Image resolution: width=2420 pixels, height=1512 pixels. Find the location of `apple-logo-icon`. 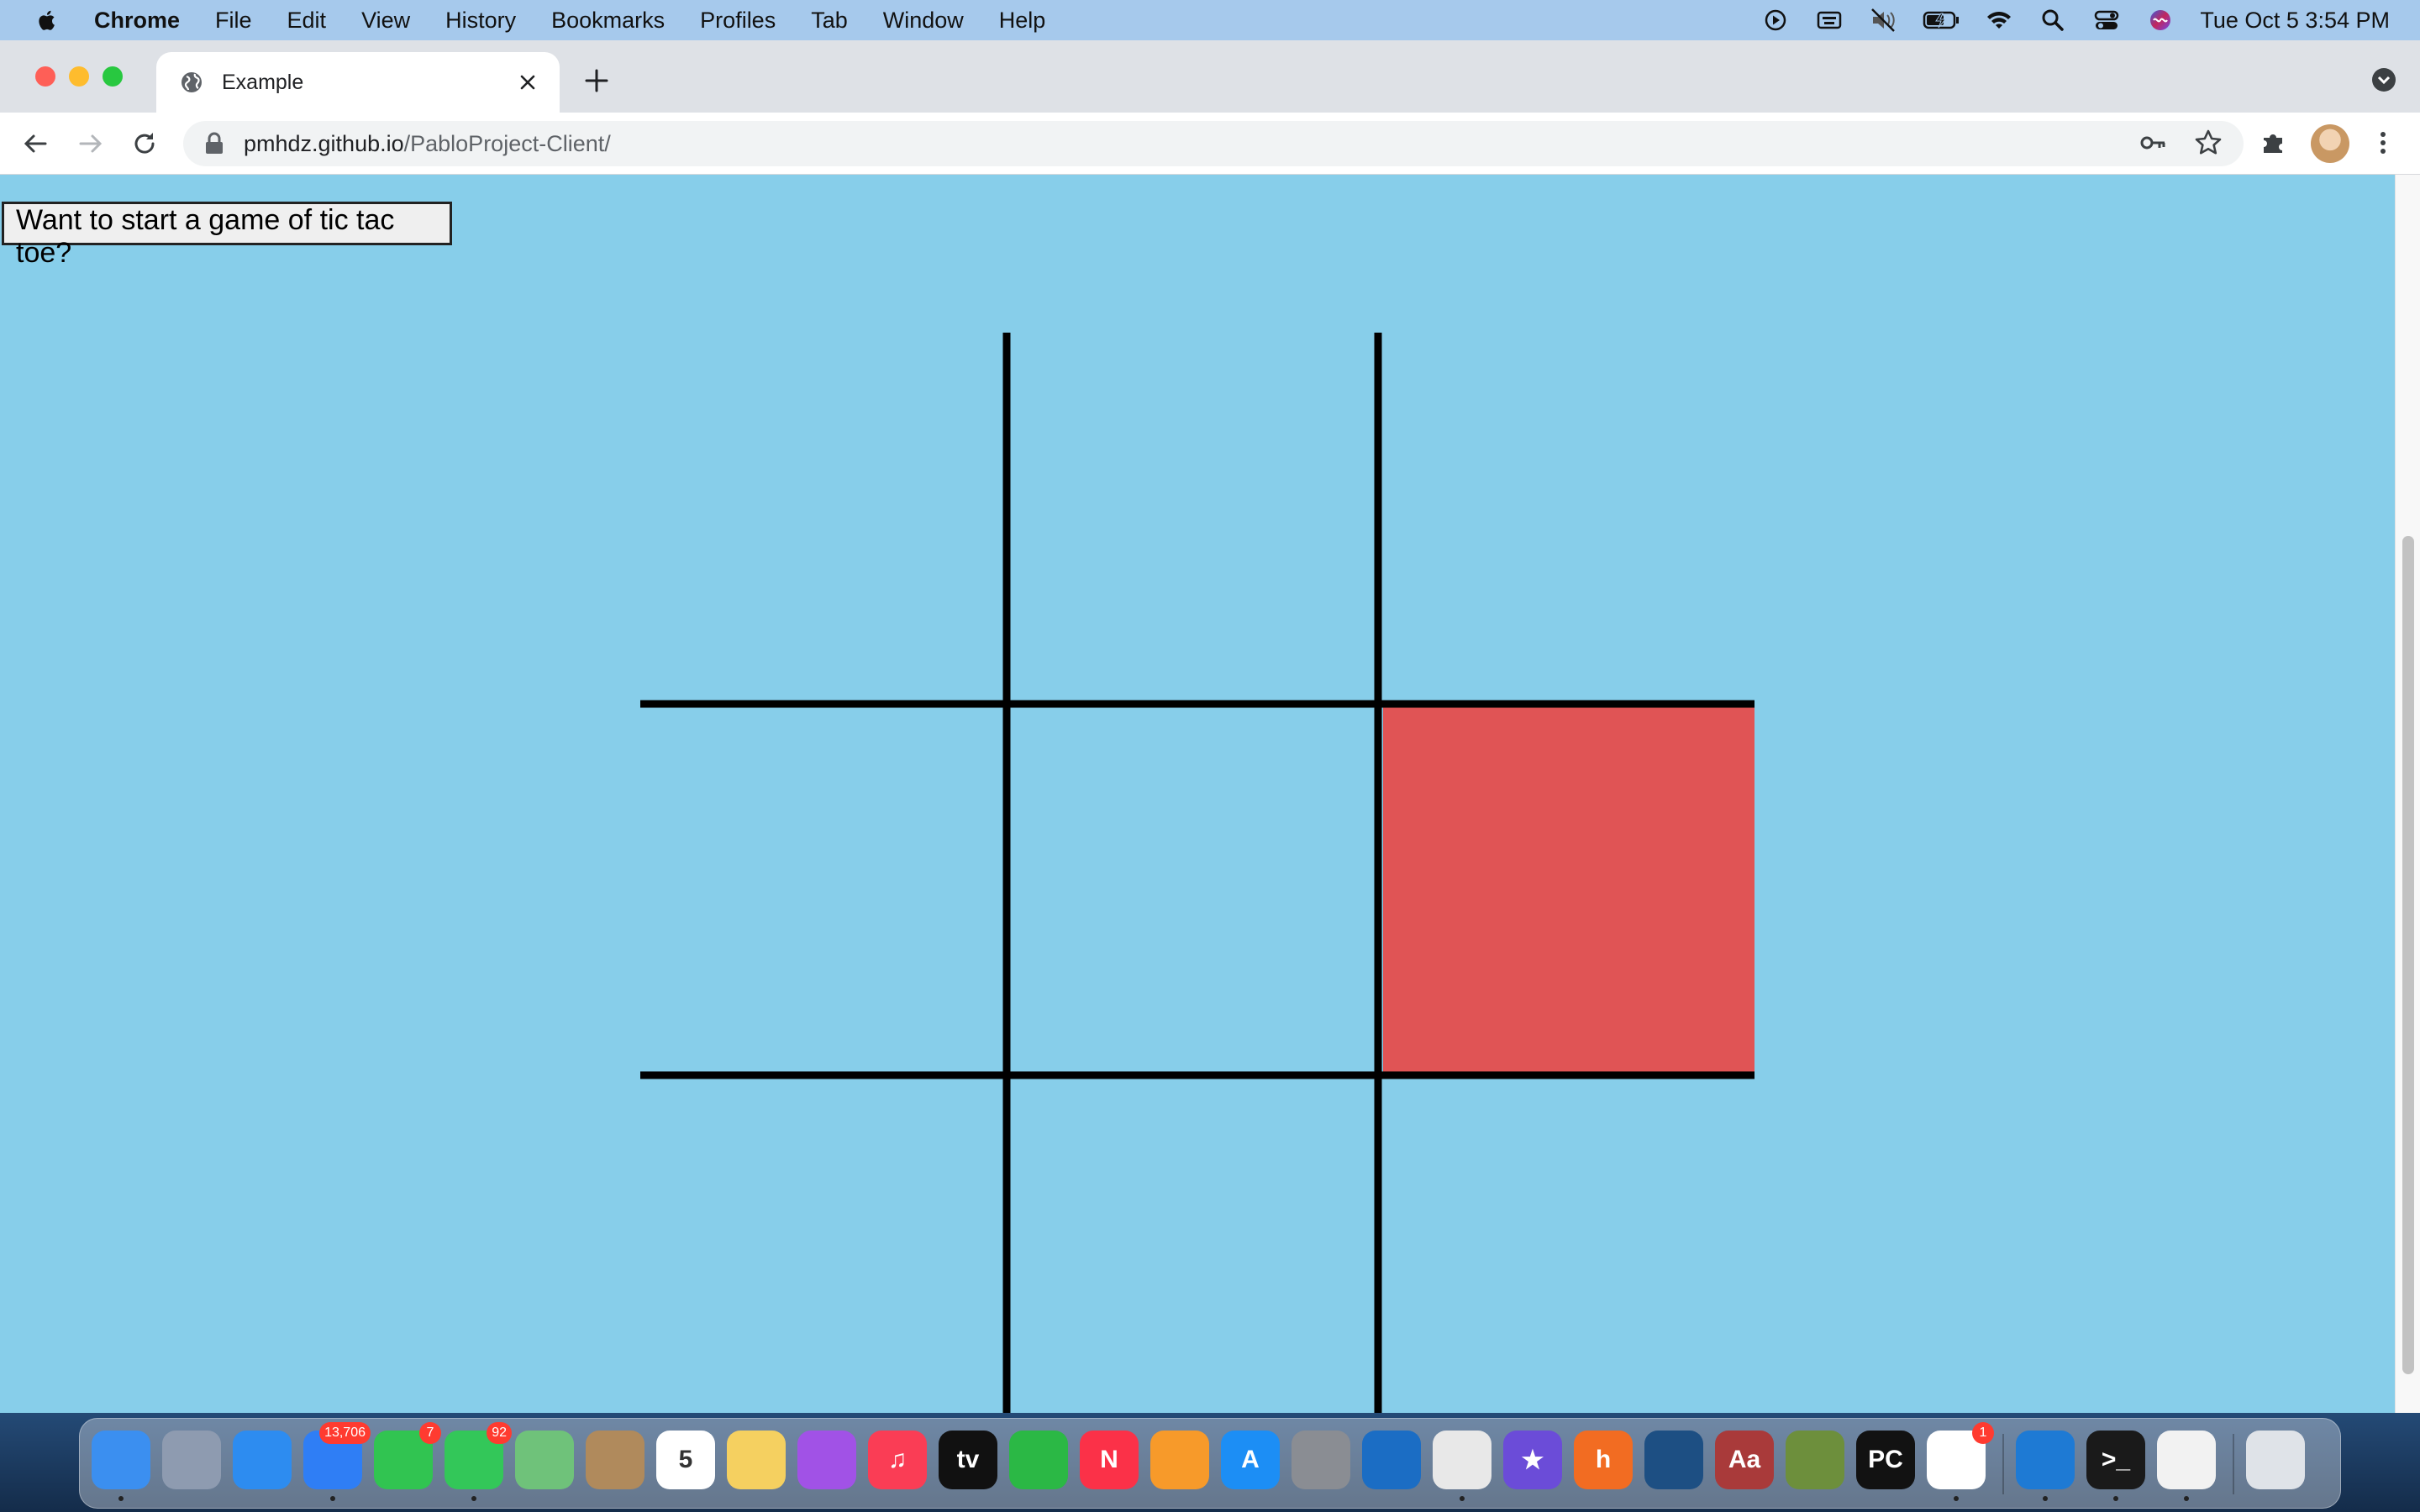

apple-logo-icon is located at coordinates (47, 20).